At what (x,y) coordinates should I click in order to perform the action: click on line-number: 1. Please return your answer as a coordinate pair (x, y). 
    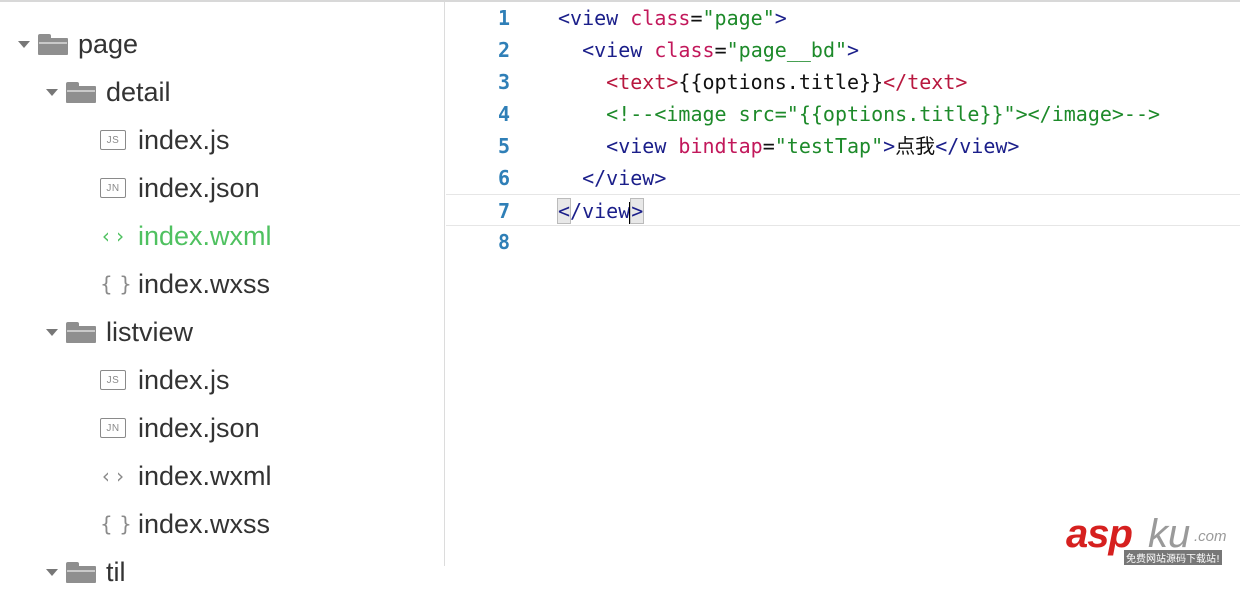
    Looking at the image, I should click on (503, 18).